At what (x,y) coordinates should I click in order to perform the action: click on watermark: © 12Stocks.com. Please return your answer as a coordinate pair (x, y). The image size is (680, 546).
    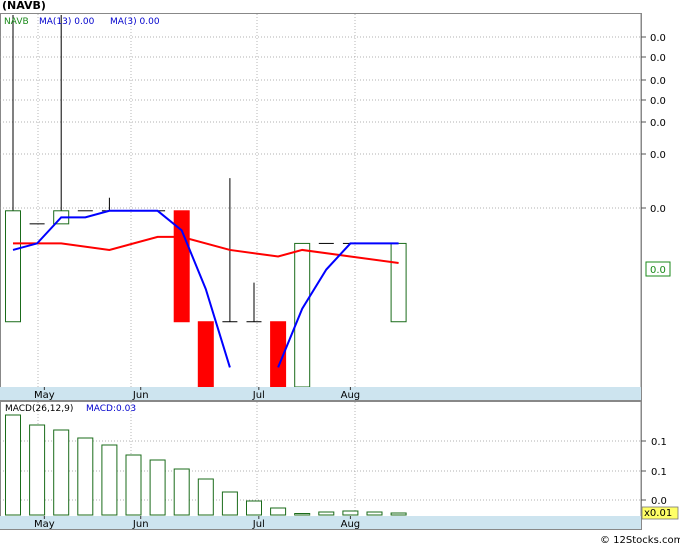
    Looking at the image, I should click on (640, 540).